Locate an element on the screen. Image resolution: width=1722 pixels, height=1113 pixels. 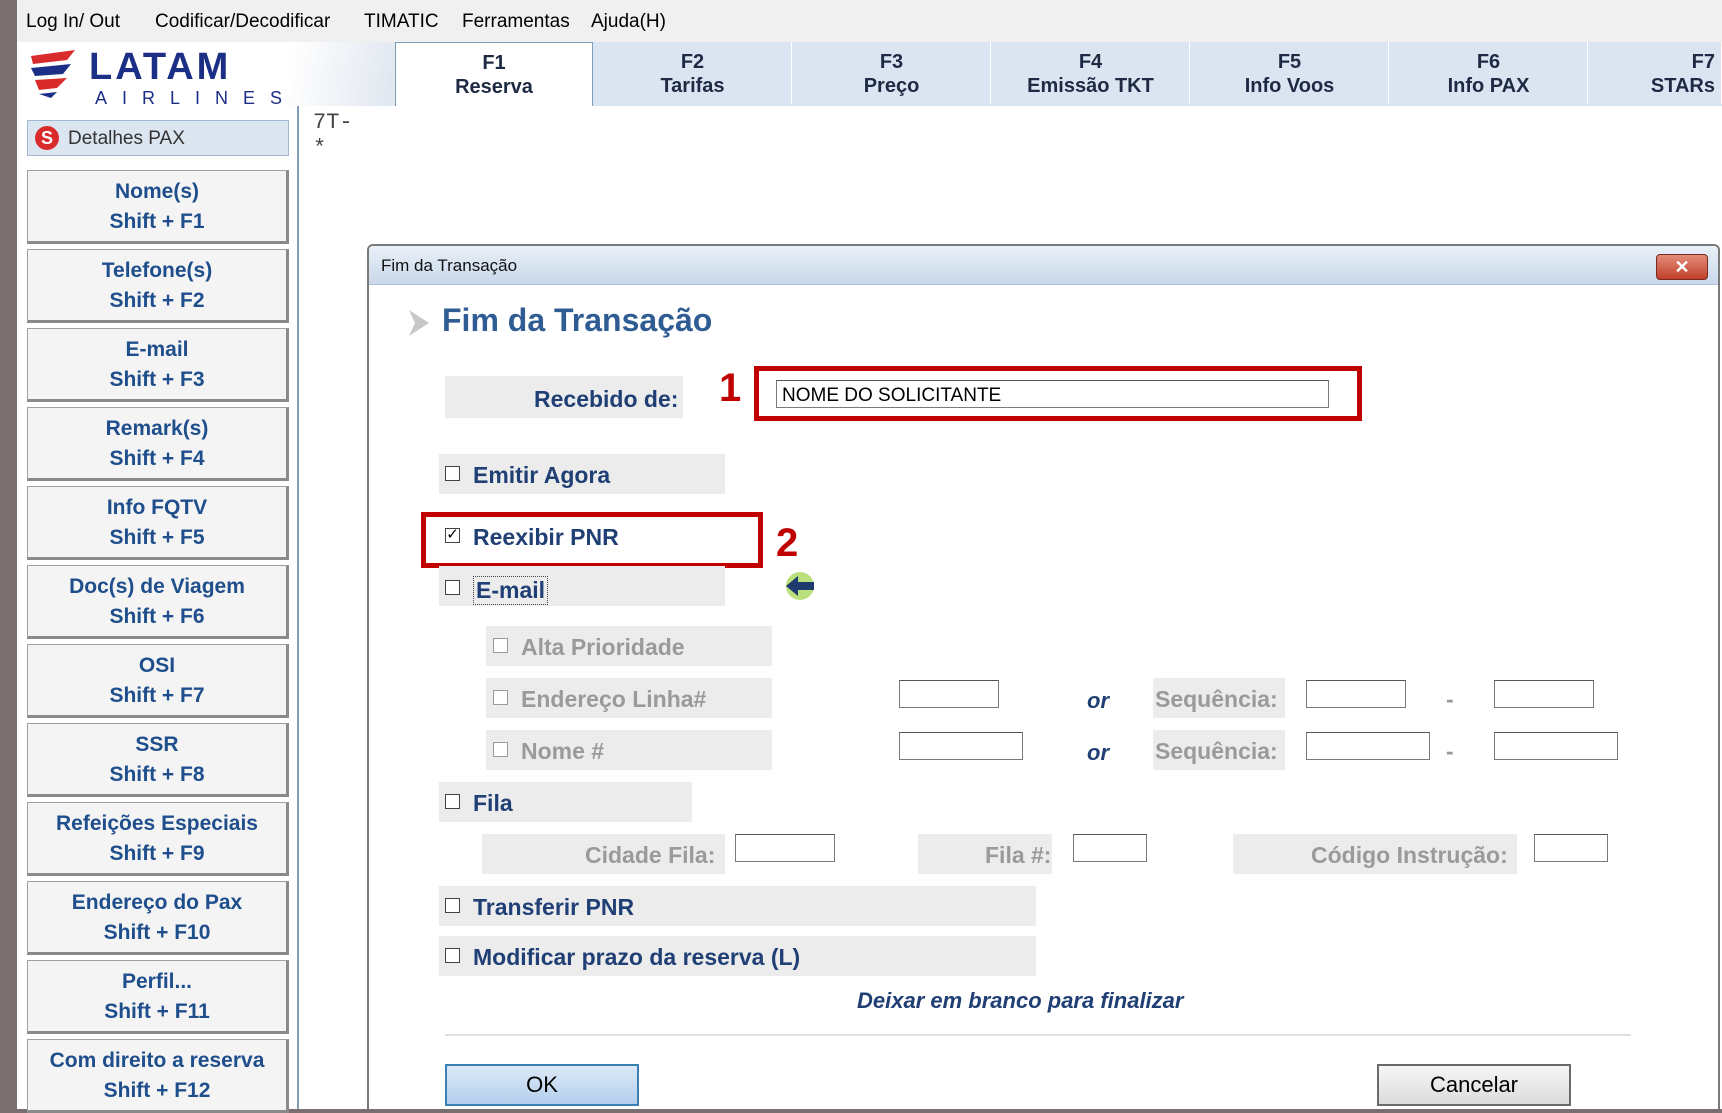
sidebar-item-label: SSR is located at coordinates (157, 744).